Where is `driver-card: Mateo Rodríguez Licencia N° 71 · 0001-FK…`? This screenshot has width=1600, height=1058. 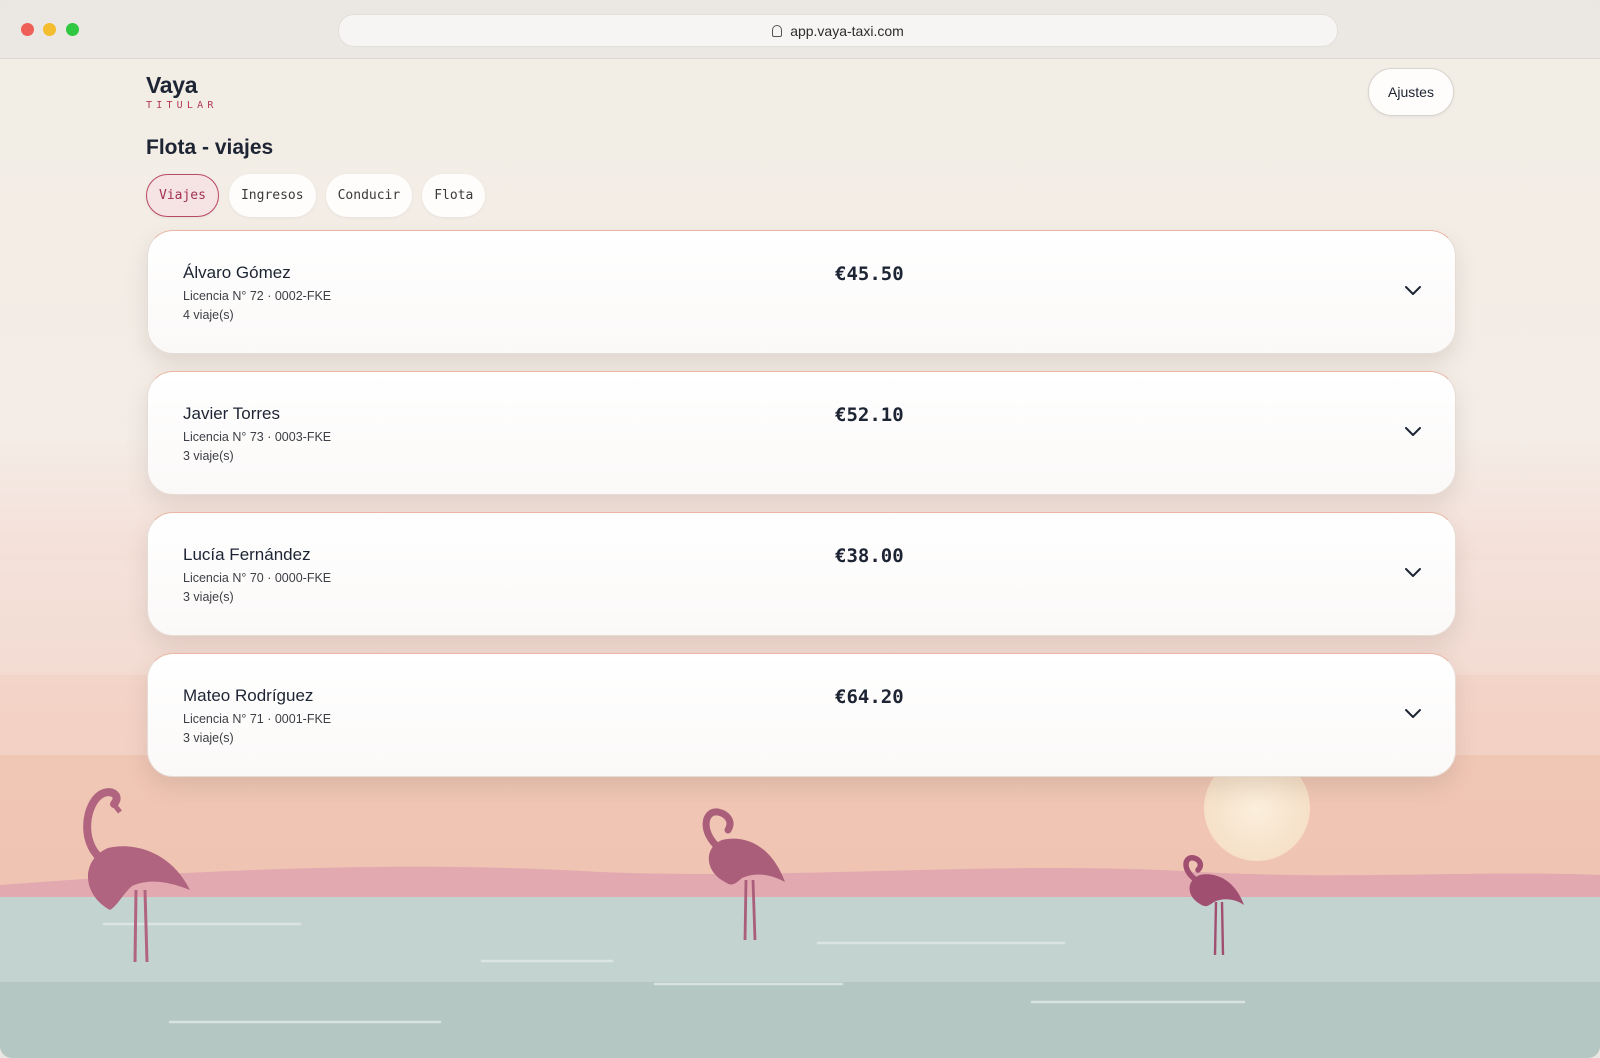 driver-card: Mateo Rodríguez Licencia N° 71 · 0001-FK… is located at coordinates (801, 715).